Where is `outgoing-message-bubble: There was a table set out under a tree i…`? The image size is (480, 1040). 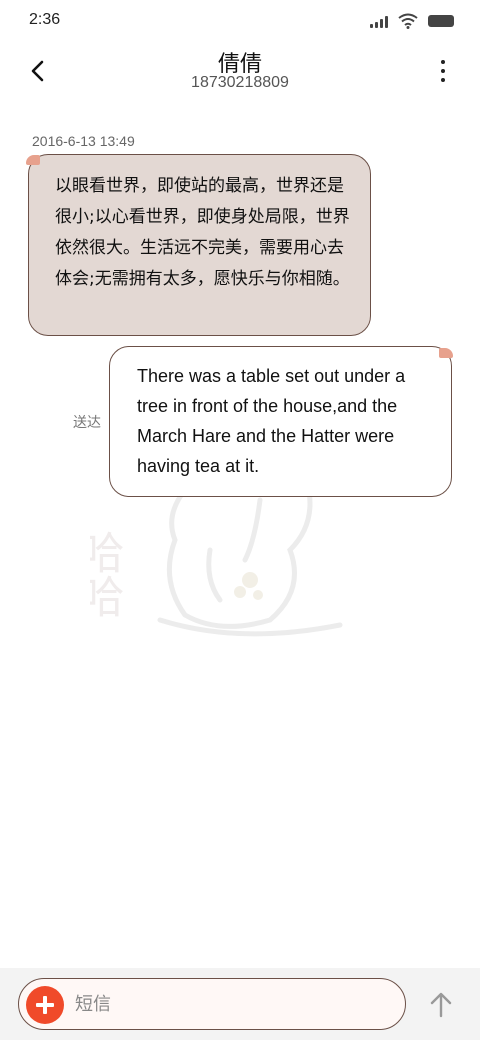
outgoing-message-bubble: There was a table set out under a tree i… is located at coordinates (280, 421).